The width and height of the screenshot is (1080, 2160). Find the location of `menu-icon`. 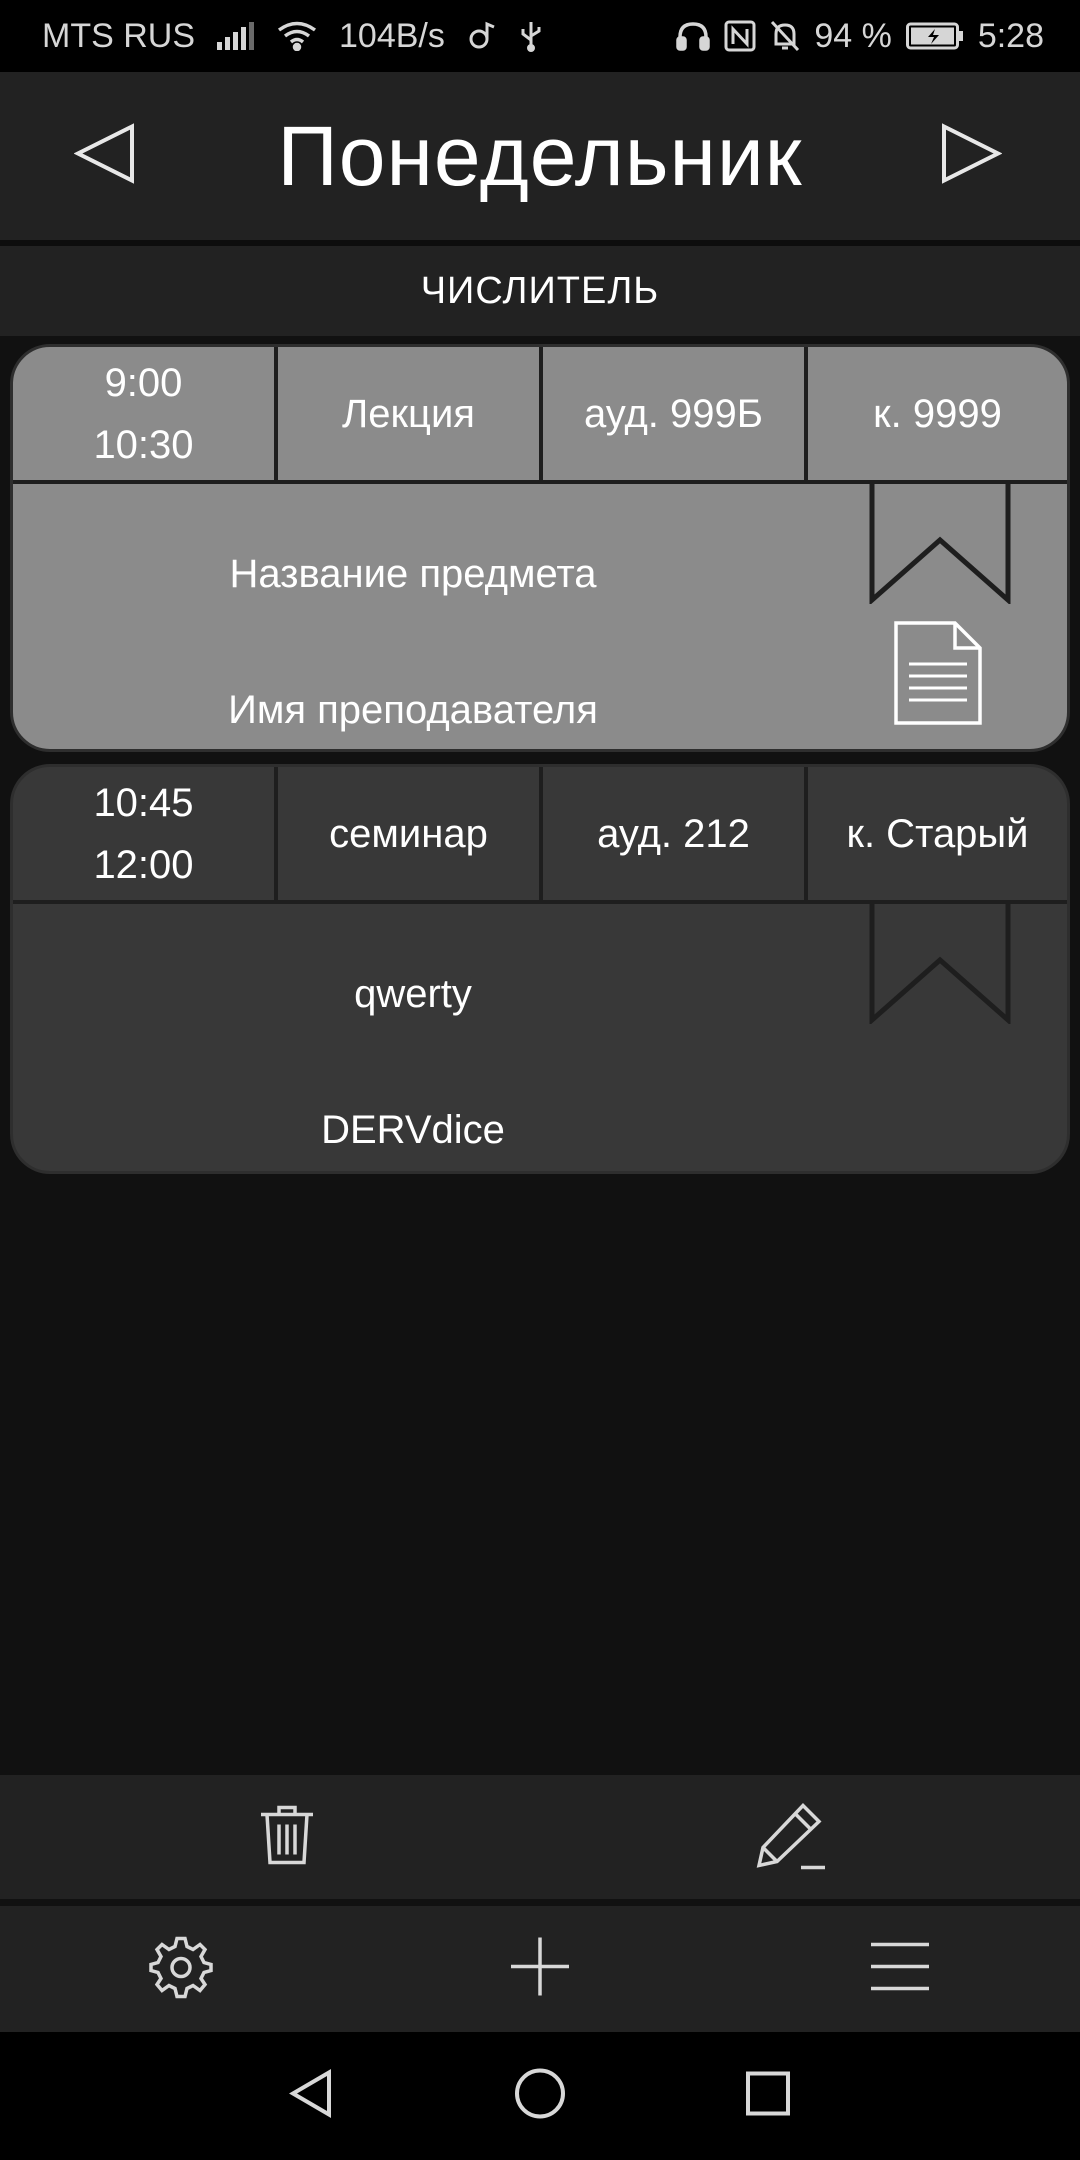

menu-icon is located at coordinates (900, 1969).